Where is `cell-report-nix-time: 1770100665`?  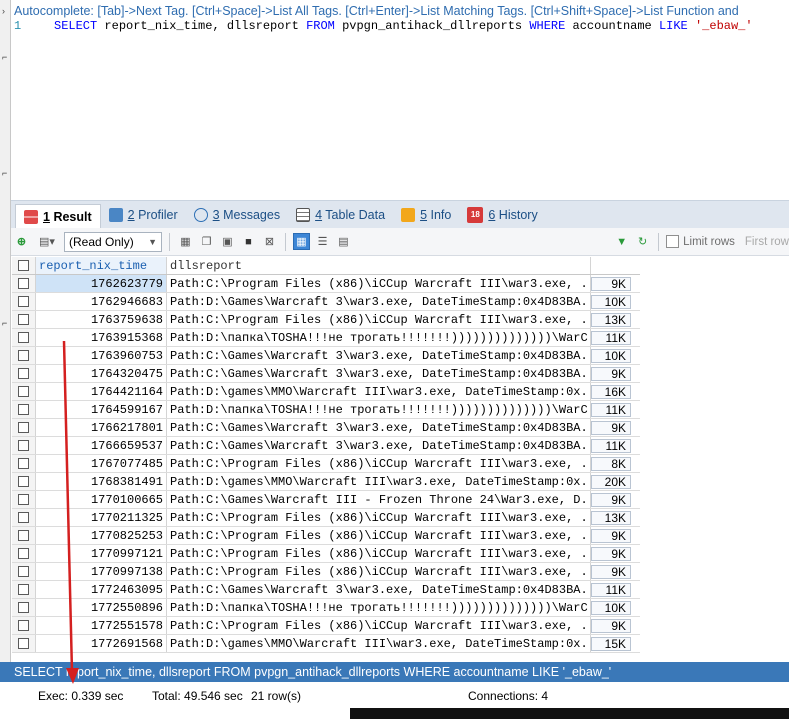 cell-report-nix-time: 1770100665 is located at coordinates (101, 499).